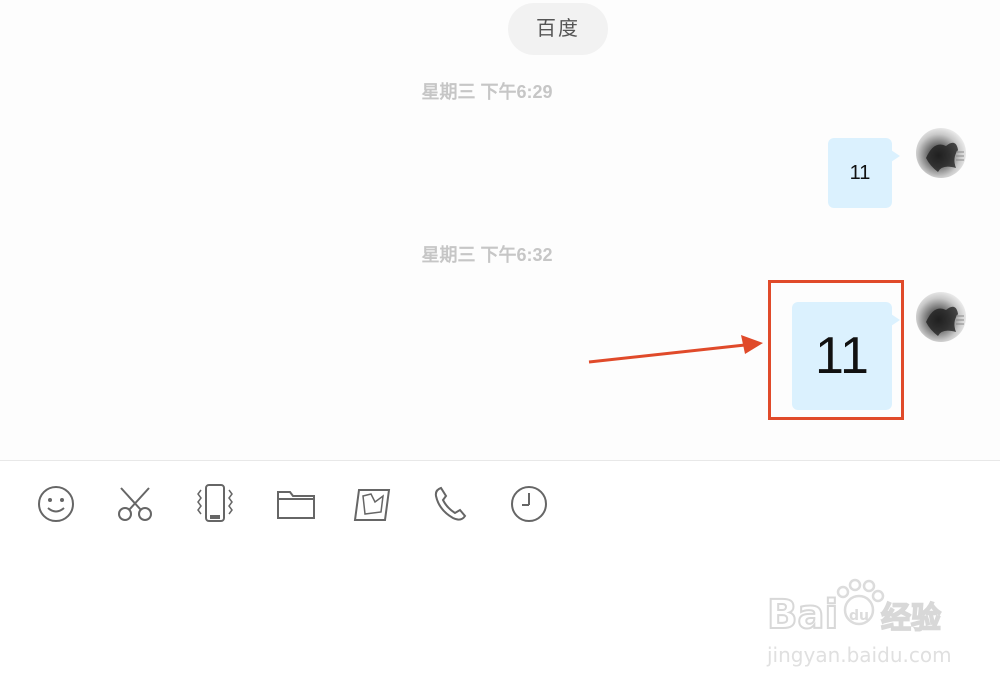 The image size is (1000, 687). I want to click on svg-text: 经验, so click(911, 618).